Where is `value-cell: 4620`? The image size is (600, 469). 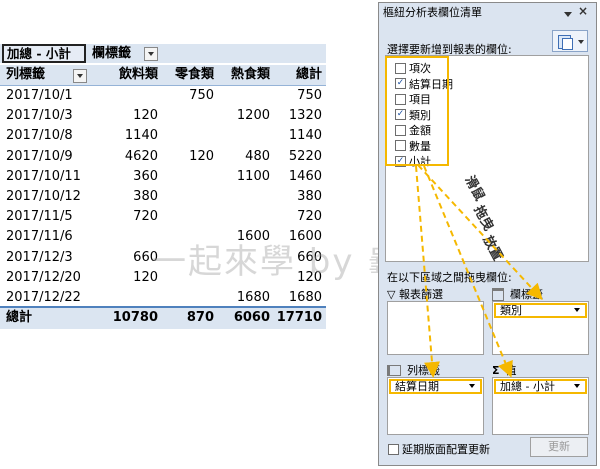
value-cell: 4620 is located at coordinates (124, 157).